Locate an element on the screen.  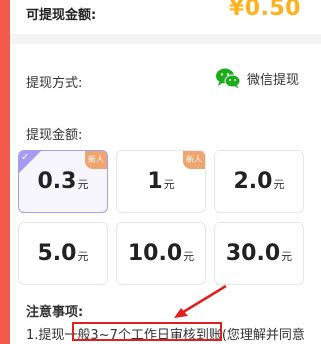
withdraw-method-row: 提现方式: 微信提现 is located at coordinates (165, 75).